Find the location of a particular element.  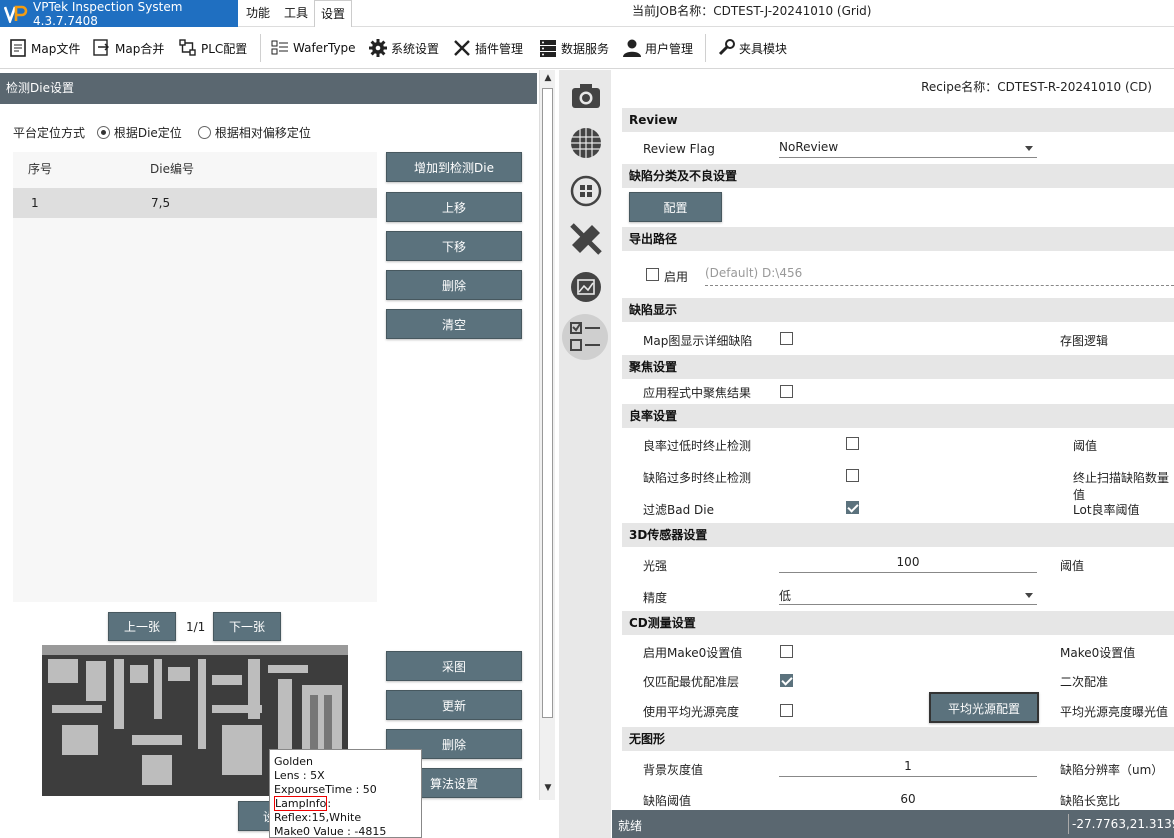

bg-gray-input: 1 is located at coordinates (908, 768).